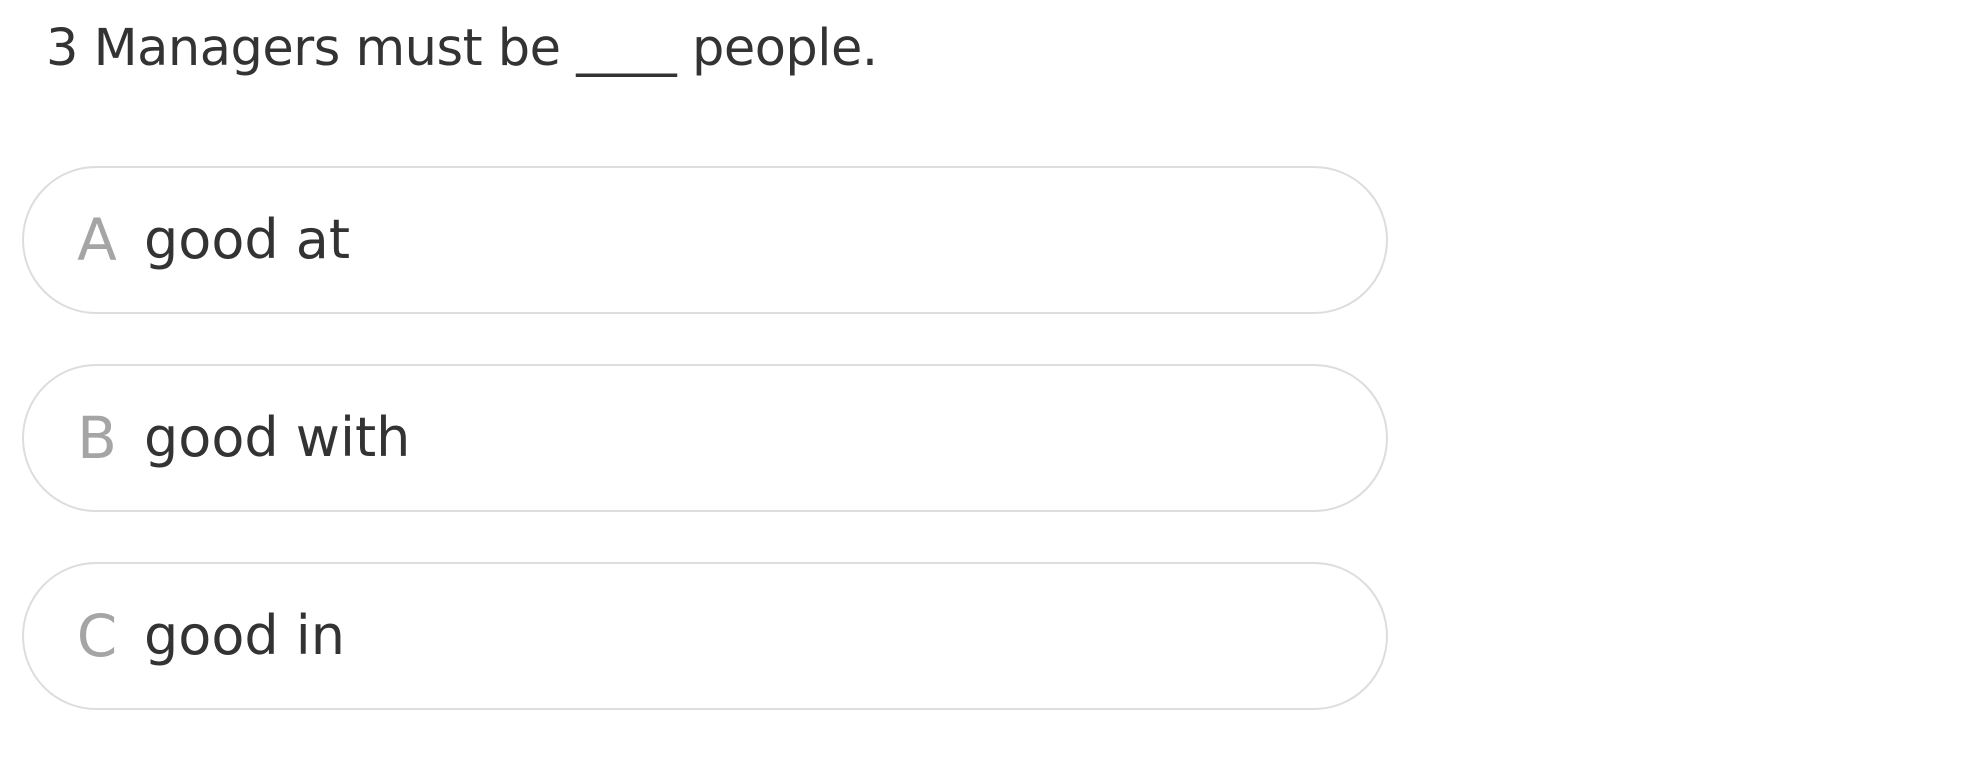 This screenshot has height=760, width=1966. I want to click on option-c: C good in, so click(705, 636).